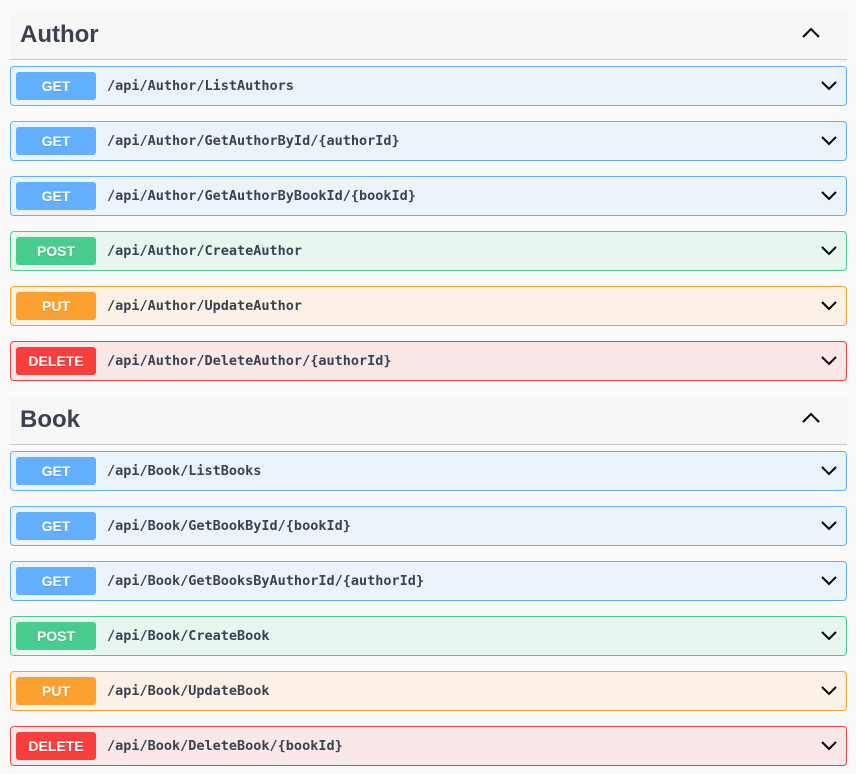  Describe the element at coordinates (200, 86) in the screenshot. I see `operation-path: /api/Author/ListAuthors` at that location.